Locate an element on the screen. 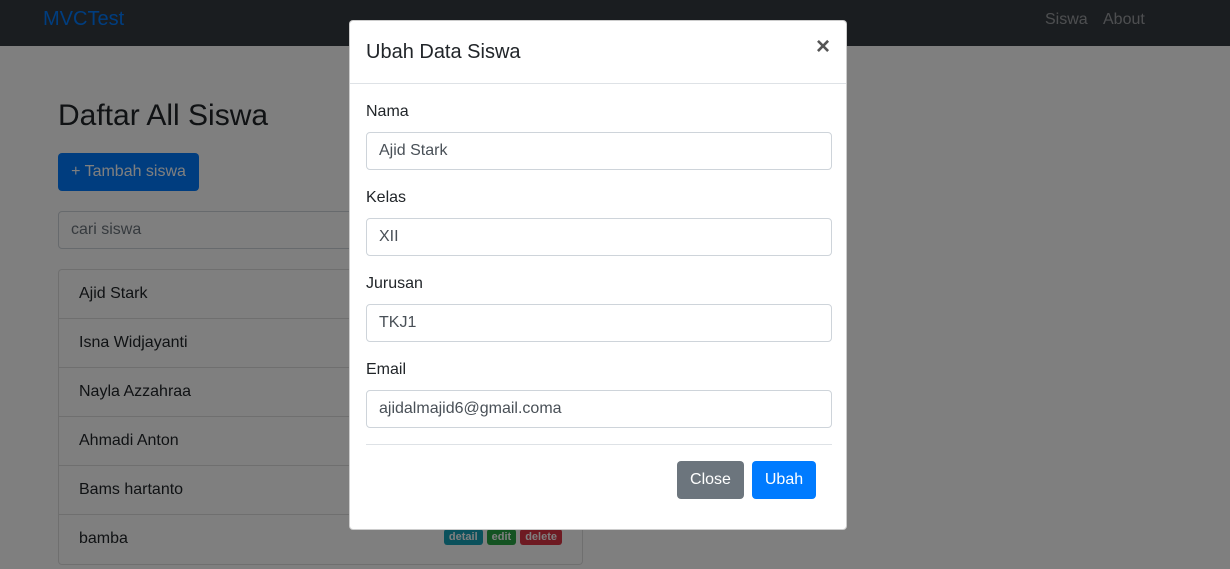 This screenshot has height=569, width=1230. email-label: Email is located at coordinates (386, 369).